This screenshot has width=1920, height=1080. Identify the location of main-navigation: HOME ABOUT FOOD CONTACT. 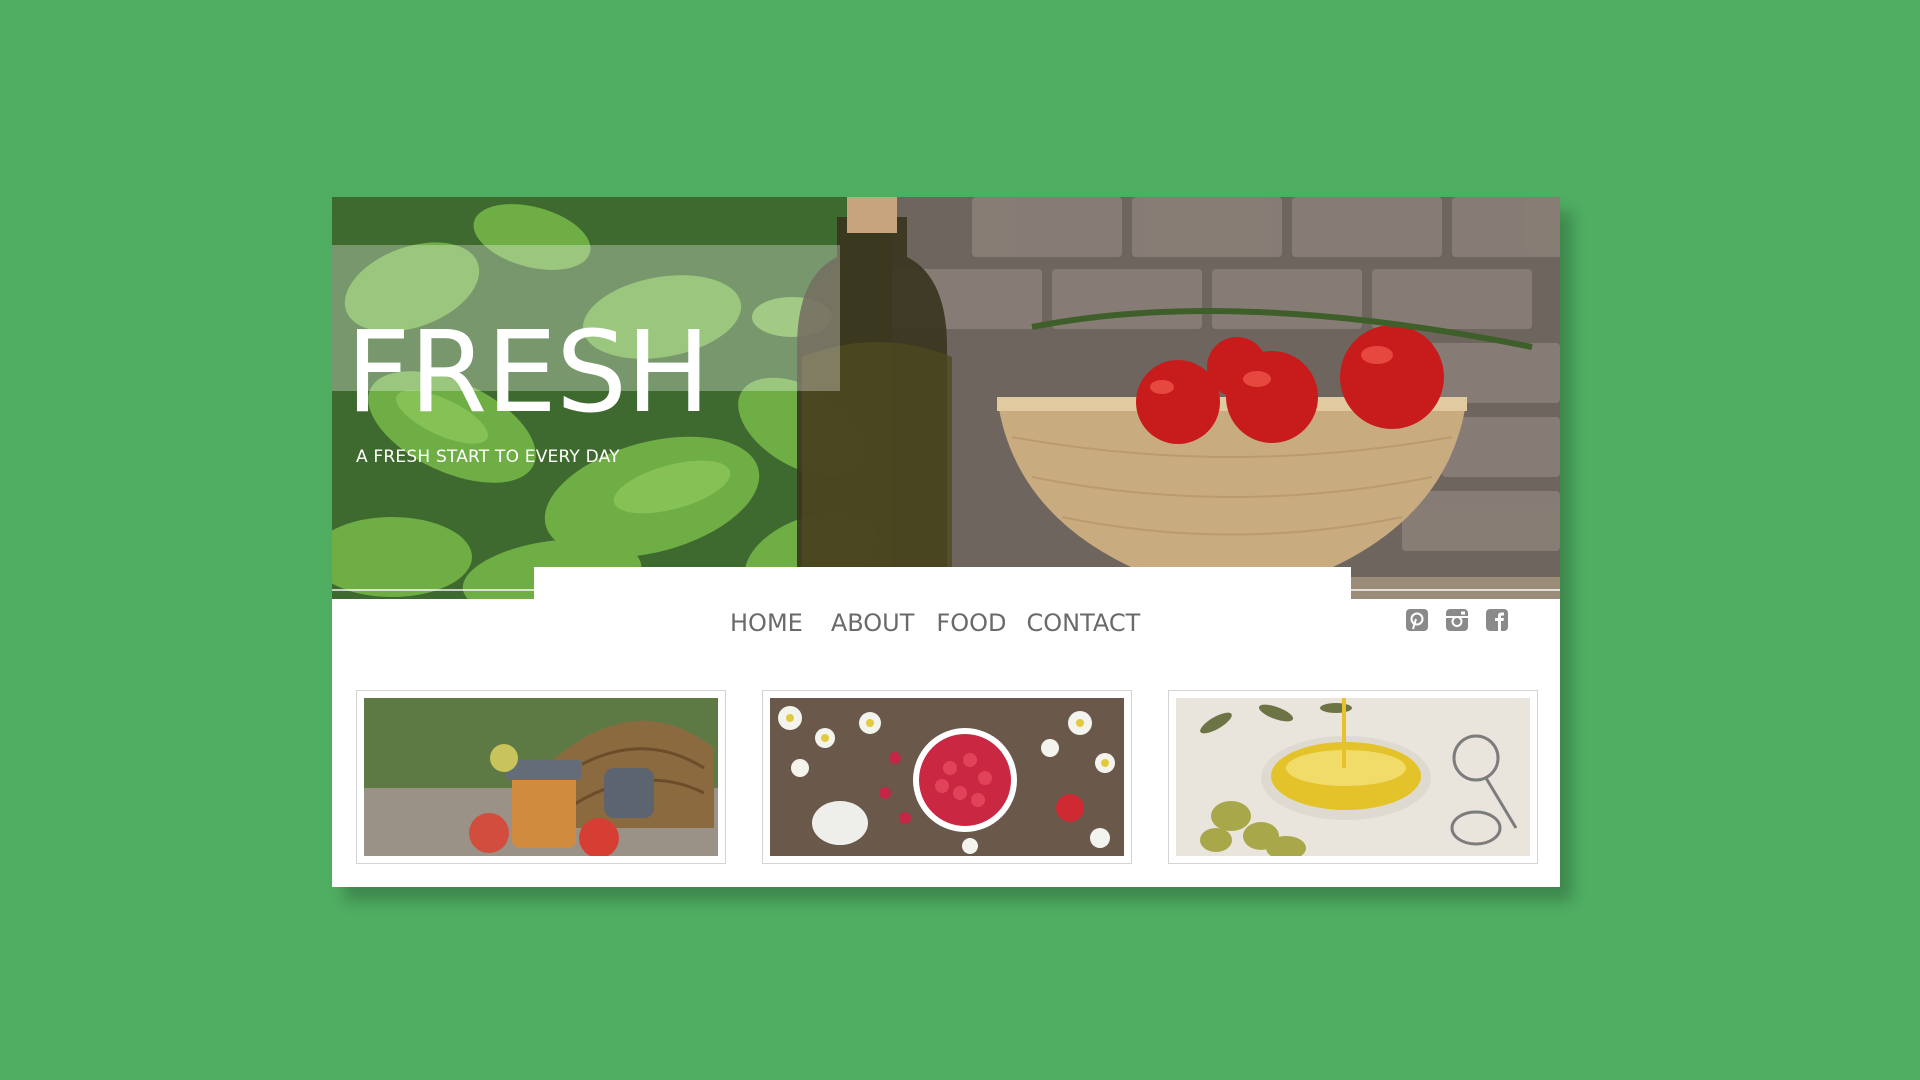
(945, 623).